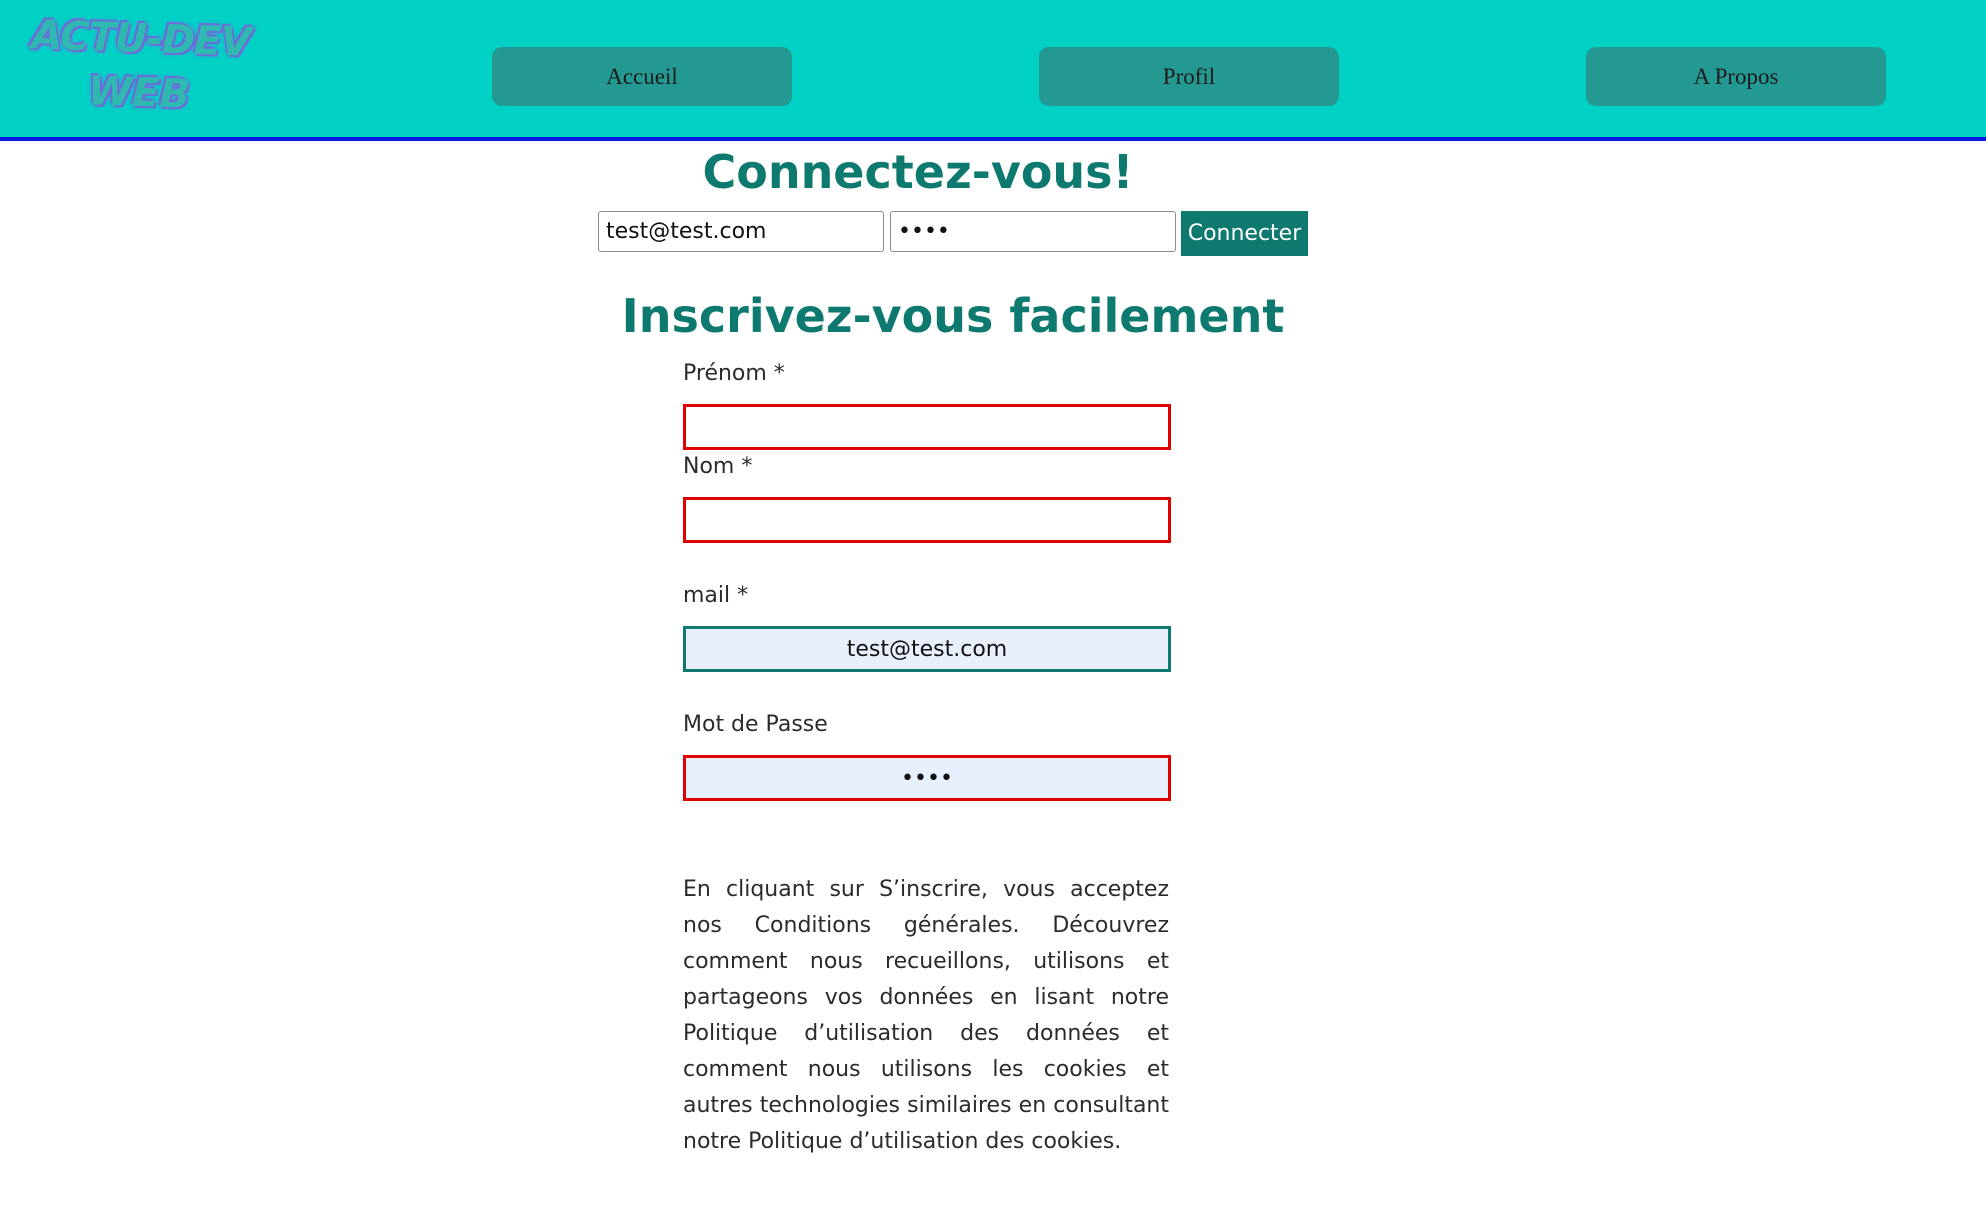 This screenshot has height=1216, width=1986. I want to click on signup-title: Inscrivez-vous facilement, so click(953, 316).